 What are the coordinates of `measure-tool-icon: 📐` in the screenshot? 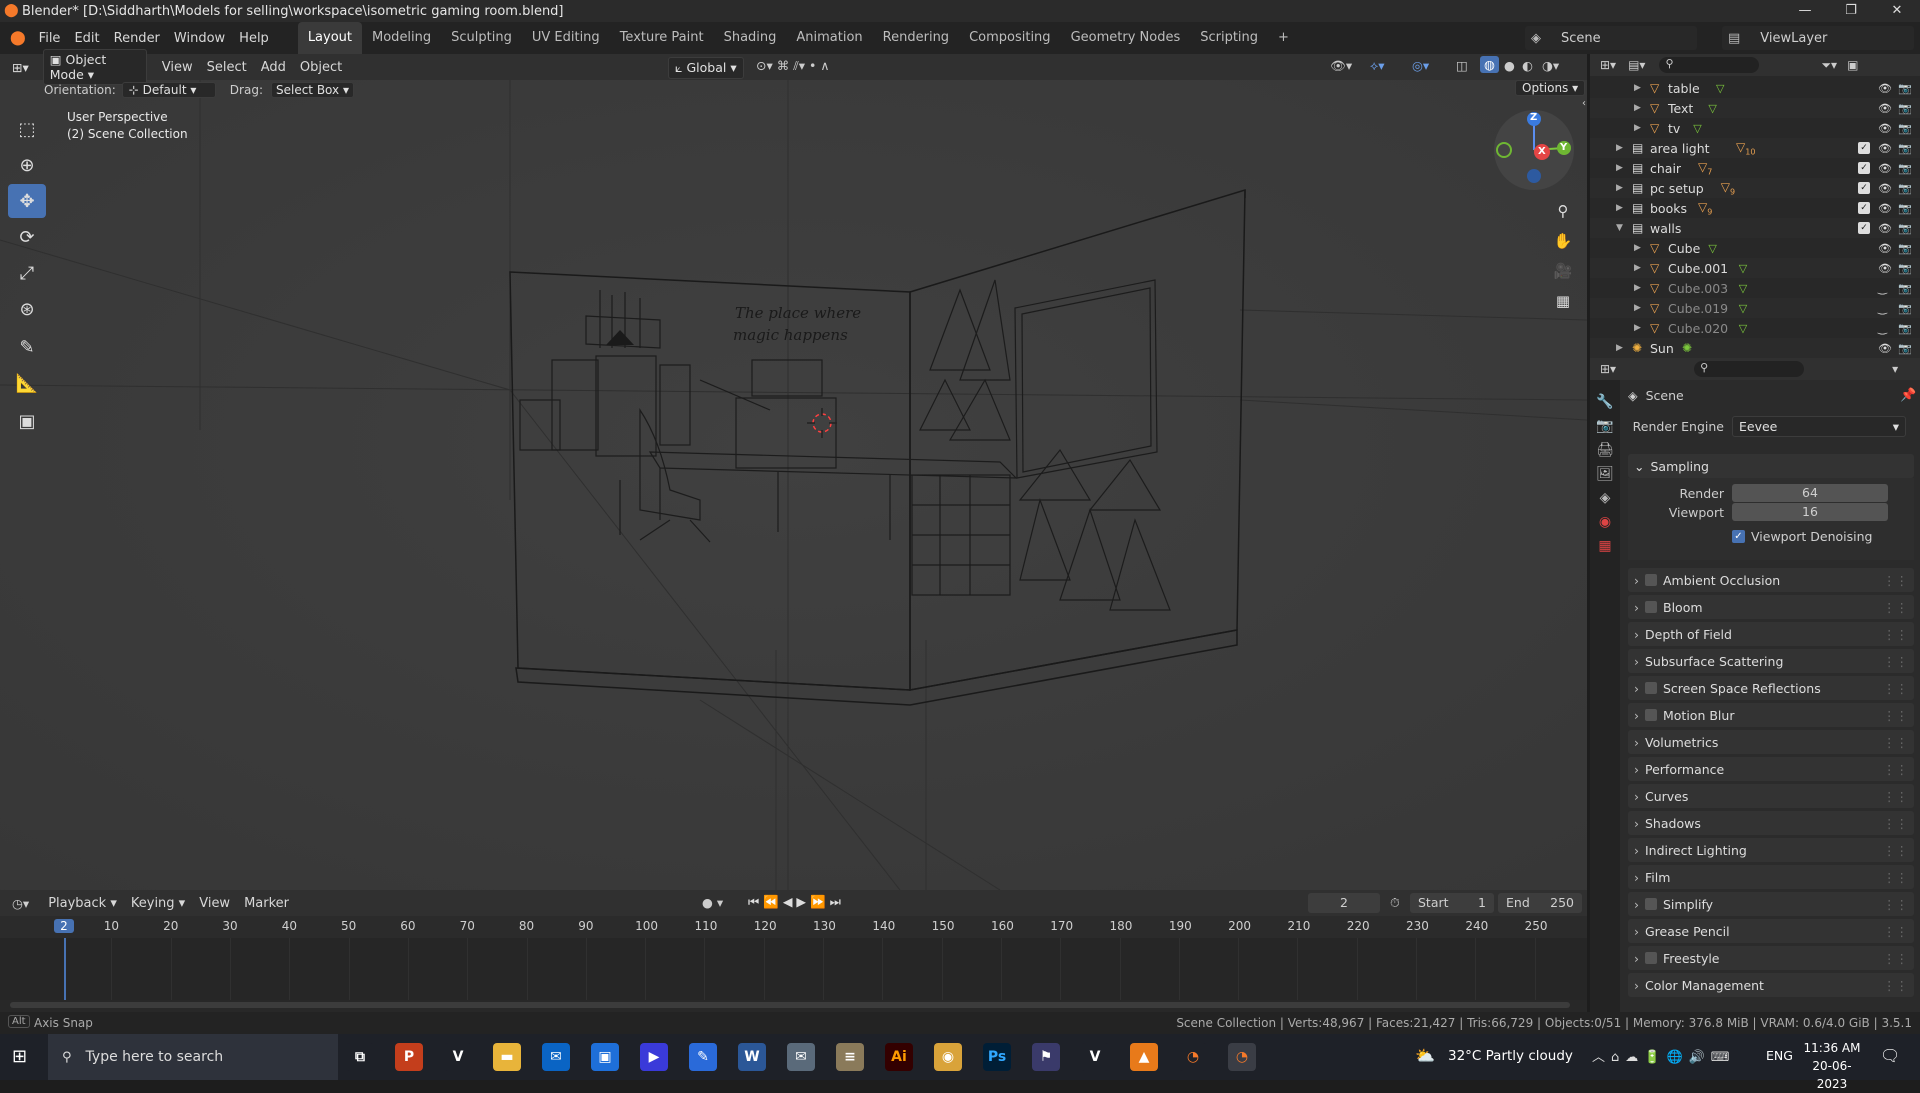 It's located at (27, 383).